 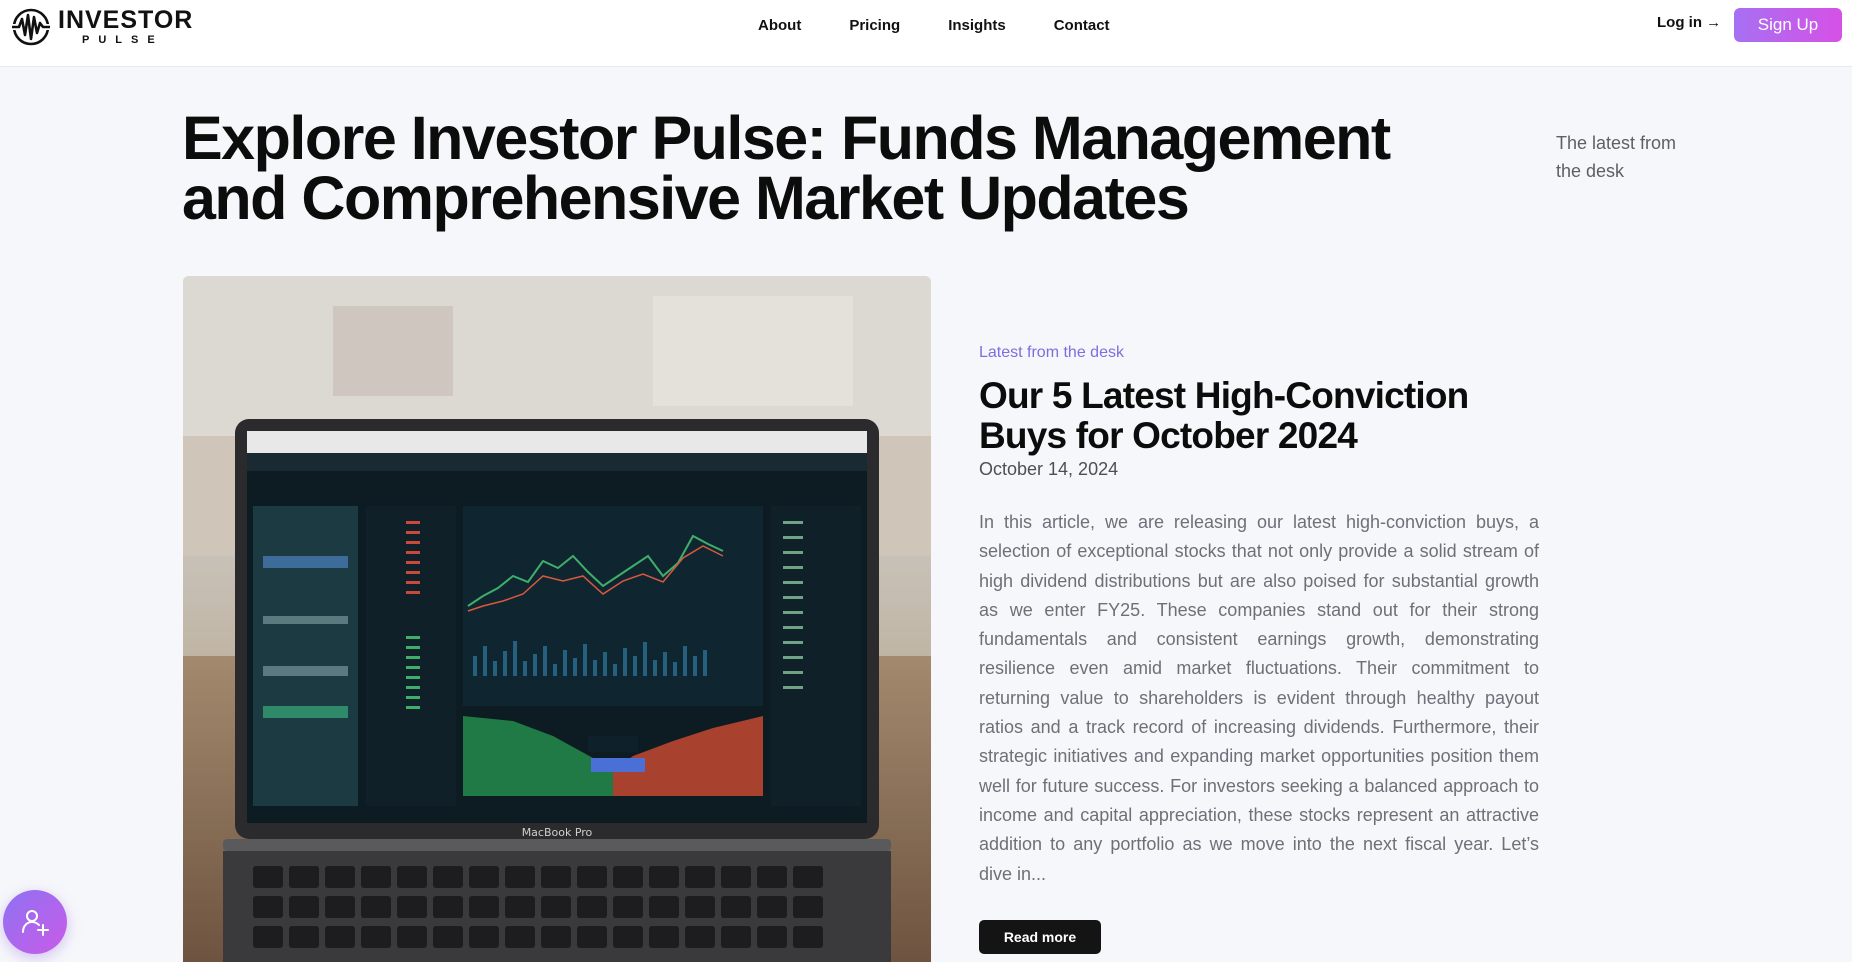 I want to click on add-user-icon, so click(x=35, y=923).